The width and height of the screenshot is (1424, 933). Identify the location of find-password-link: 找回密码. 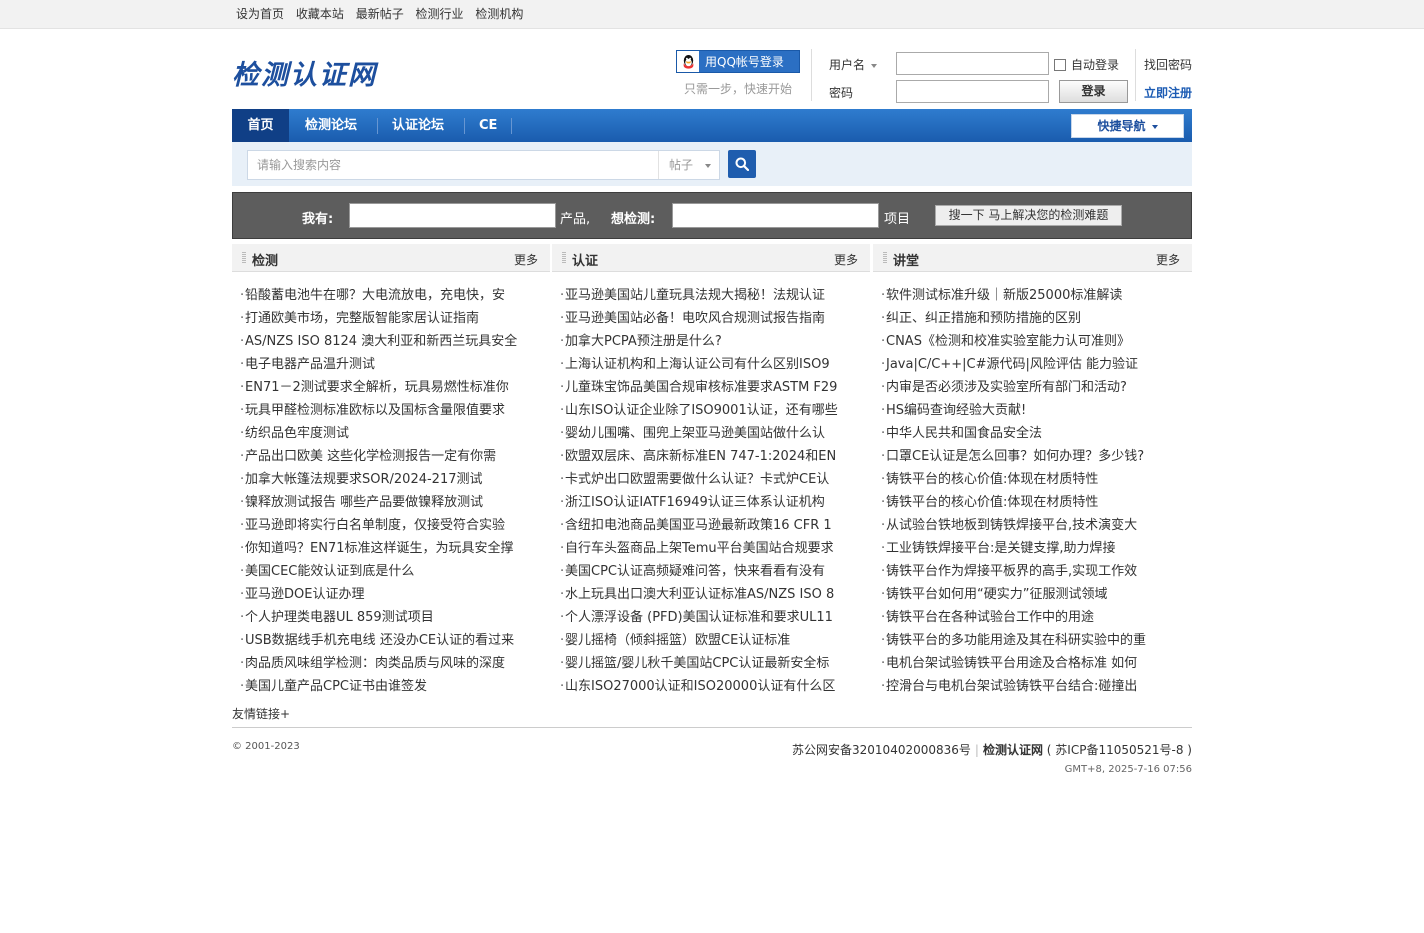
(1168, 64).